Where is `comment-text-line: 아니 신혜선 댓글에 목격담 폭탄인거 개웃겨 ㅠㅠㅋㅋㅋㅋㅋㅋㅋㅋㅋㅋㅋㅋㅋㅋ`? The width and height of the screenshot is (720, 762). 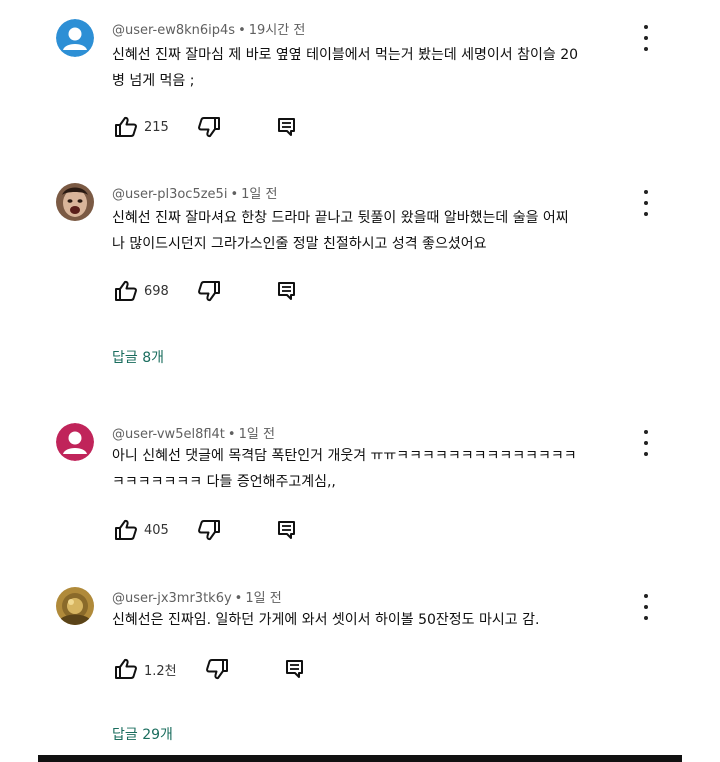 comment-text-line: 아니 신혜선 댓글에 목격담 폭탄인거 개웃겨 ㅠㅠㅋㅋㅋㅋㅋㅋㅋㅋㅋㅋㅋㅋㅋㅋ is located at coordinates (344, 456).